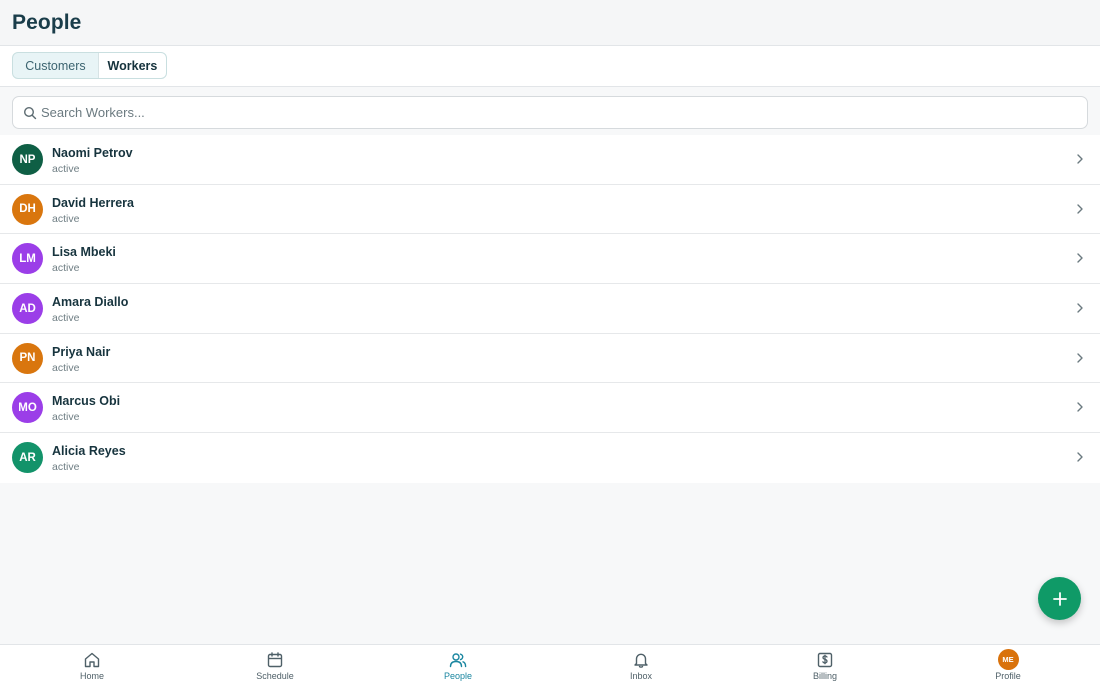 The height and width of the screenshot is (687, 1100). Describe the element at coordinates (550, 160) in the screenshot. I see `list-item: NP Naomi Petrov active` at that location.